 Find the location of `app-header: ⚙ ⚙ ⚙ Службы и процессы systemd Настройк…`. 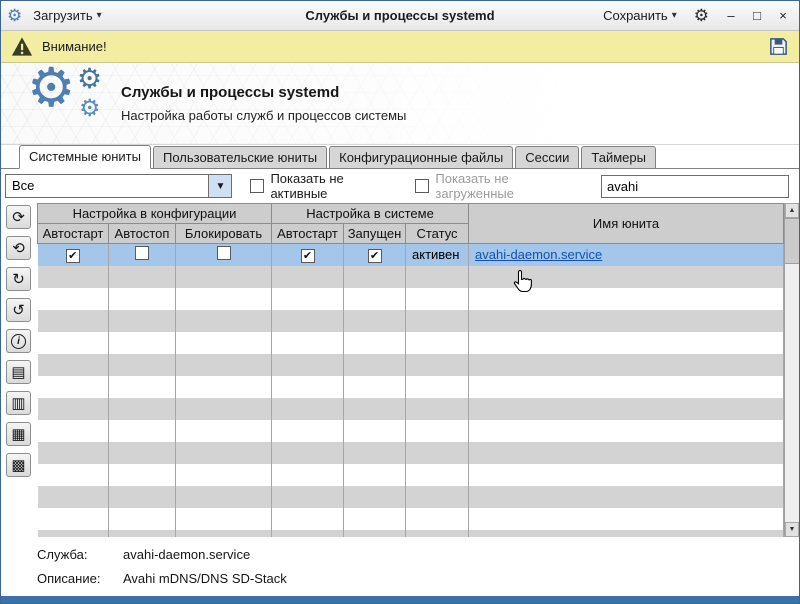

app-header: ⚙ ⚙ ⚙ Службы и процессы systemd Настройк… is located at coordinates (400, 103).